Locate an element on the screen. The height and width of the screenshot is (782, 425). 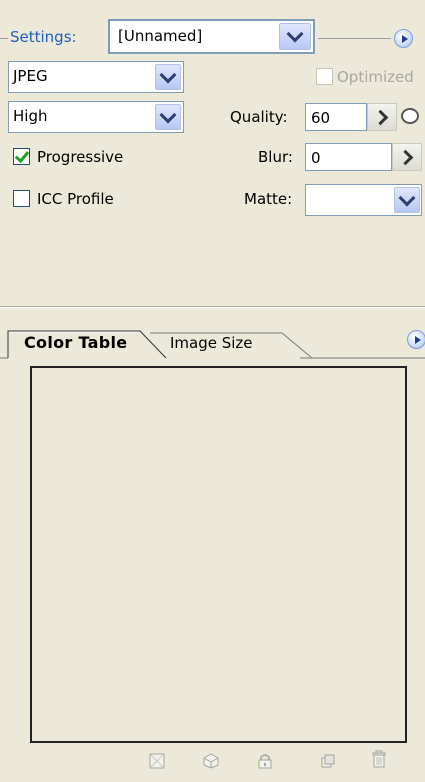
blur-field: 0 is located at coordinates (348, 157).